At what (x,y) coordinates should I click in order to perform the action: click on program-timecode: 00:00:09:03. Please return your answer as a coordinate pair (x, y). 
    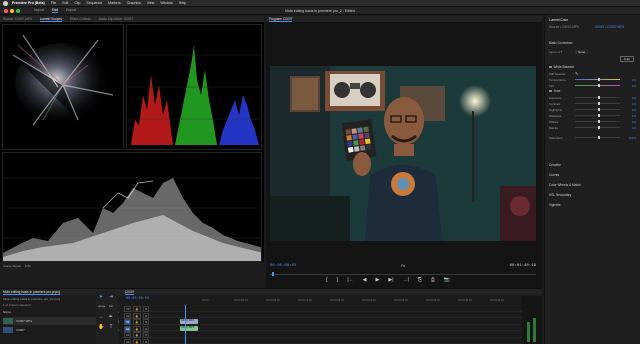
    Looking at the image, I should click on (283, 266).